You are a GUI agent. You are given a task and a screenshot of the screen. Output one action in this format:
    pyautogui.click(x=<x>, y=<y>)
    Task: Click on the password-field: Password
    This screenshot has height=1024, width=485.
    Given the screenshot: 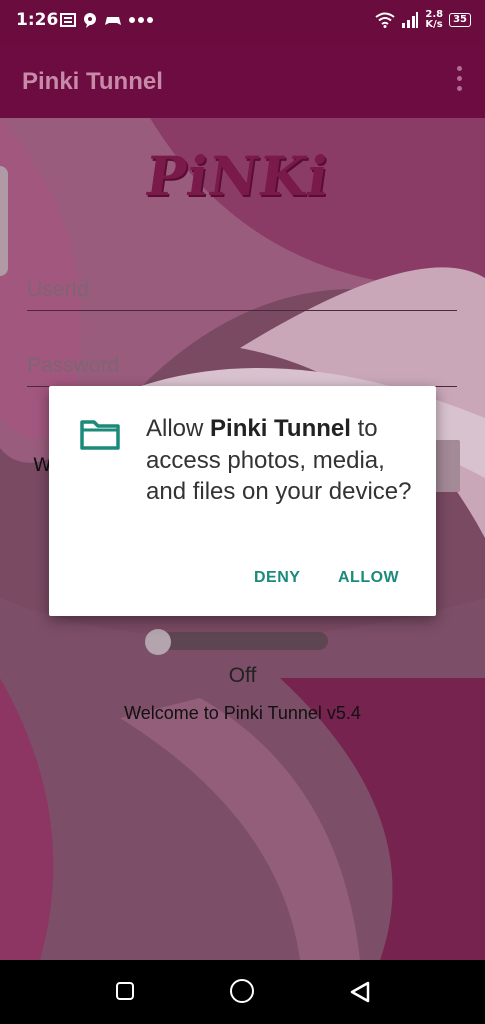 What is the action you would take?
    pyautogui.click(x=242, y=368)
    